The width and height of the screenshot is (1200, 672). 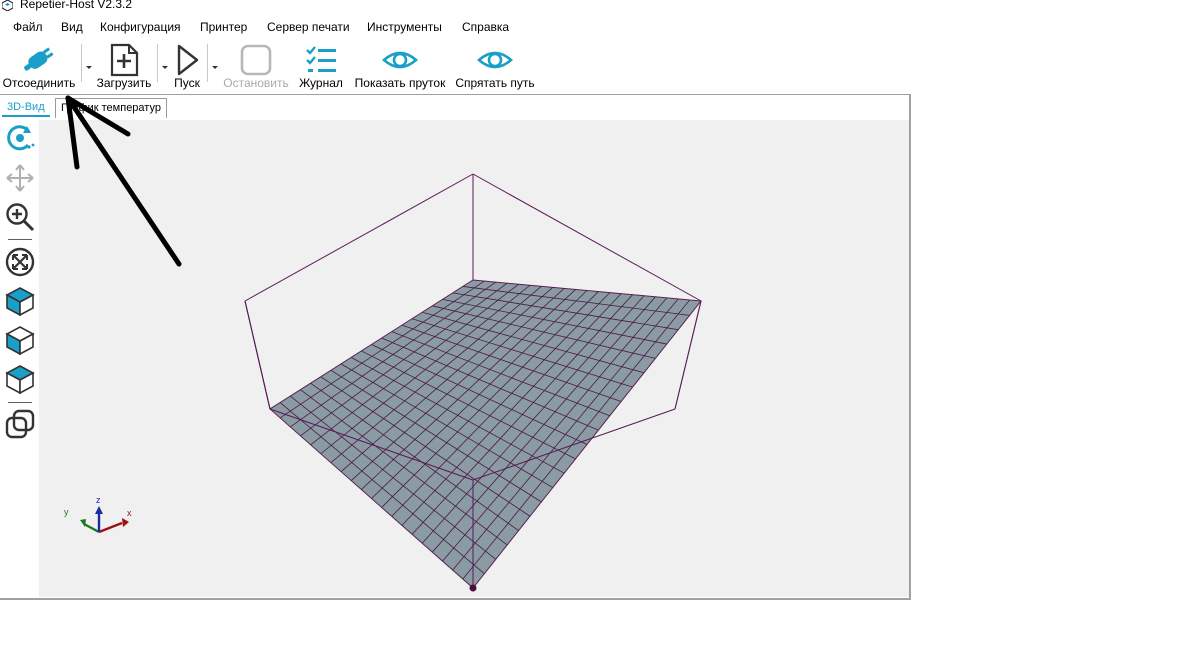 What do you see at coordinates (86, 63) in the screenshot?
I see `disconnect-dropdown` at bounding box center [86, 63].